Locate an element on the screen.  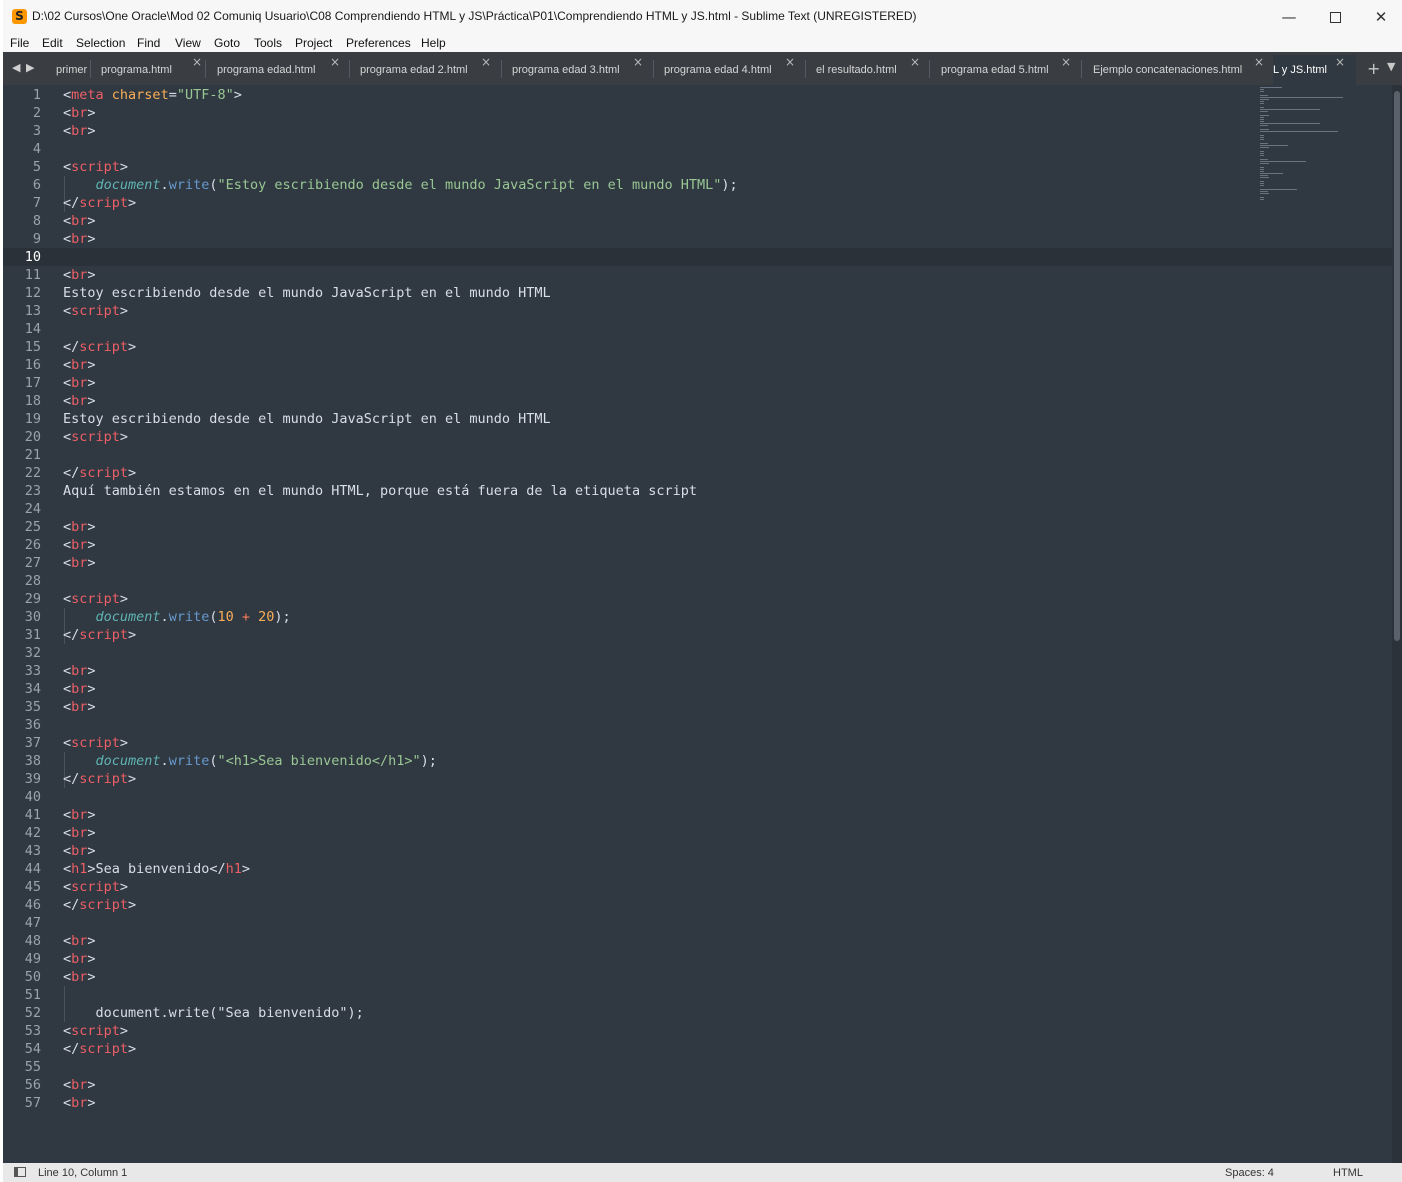
cursor-position: Line 10, Column 1 is located at coordinates (82, 1173).